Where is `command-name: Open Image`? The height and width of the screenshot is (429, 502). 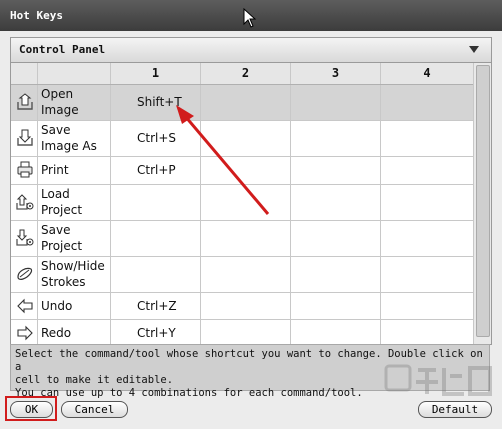
command-name: Open Image is located at coordinates (60, 102).